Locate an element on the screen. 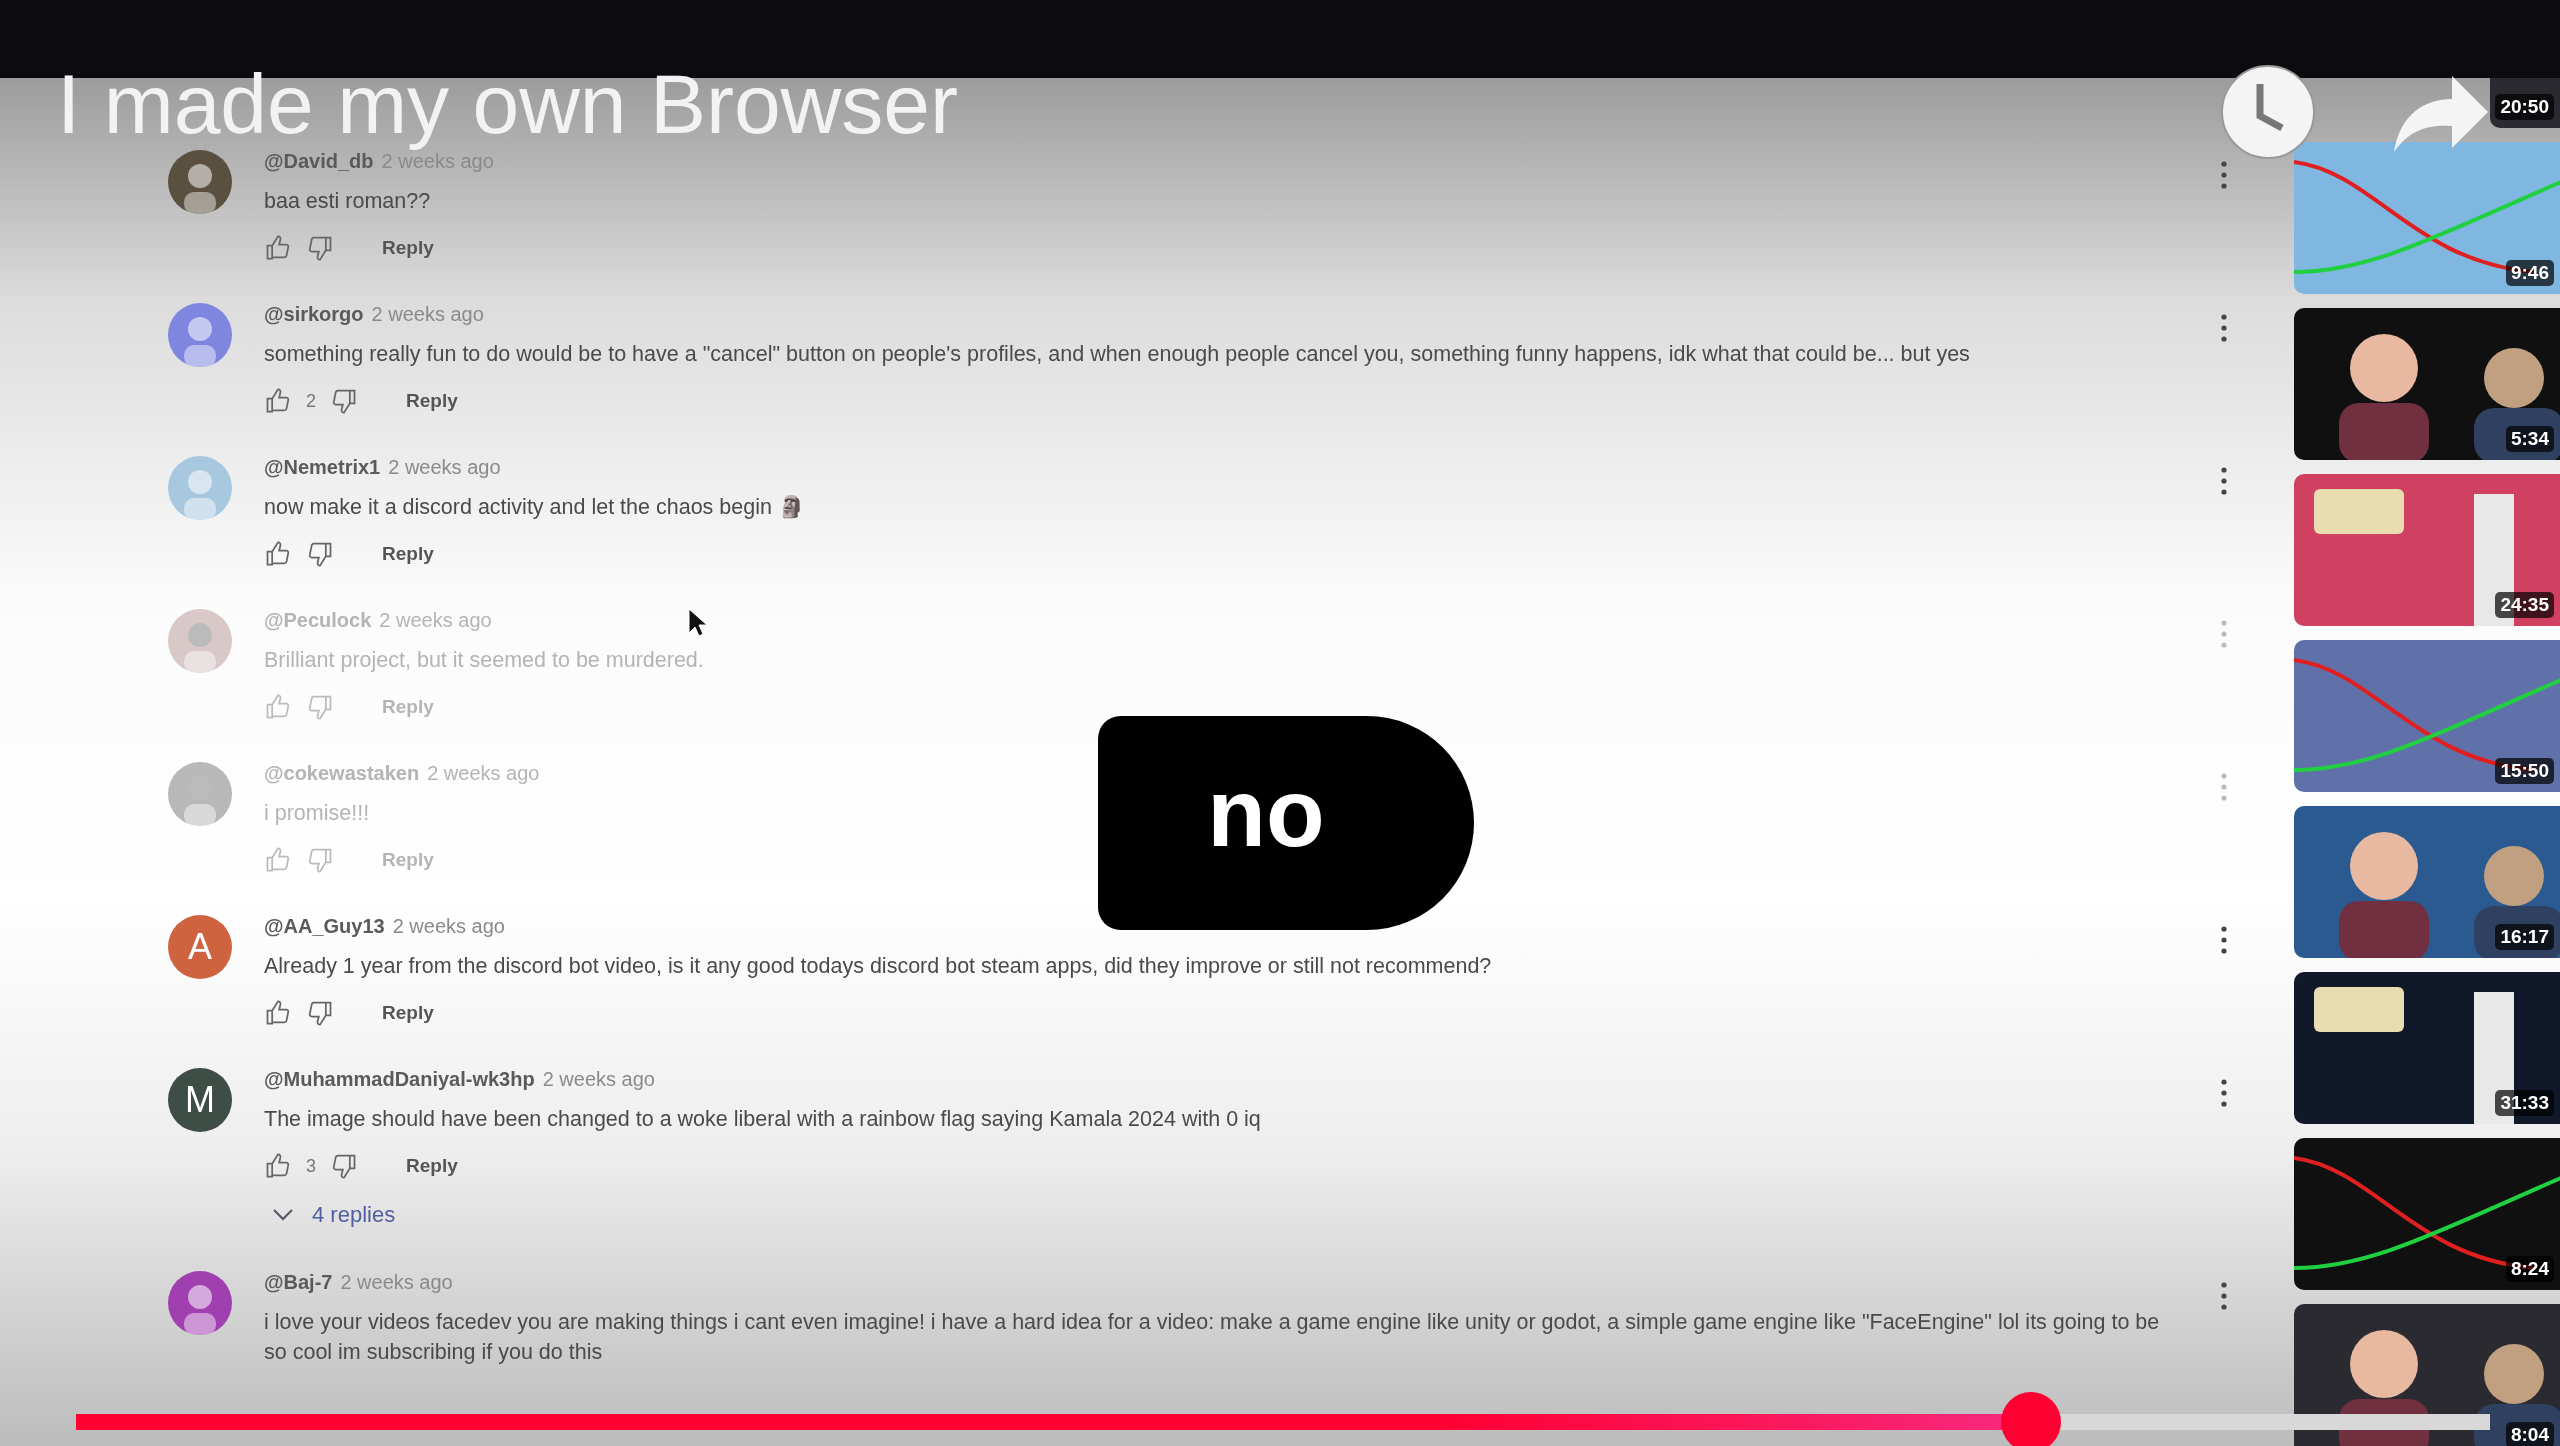 This screenshot has width=2560, height=1446. chevron-down-icon is located at coordinates (283, 1215).